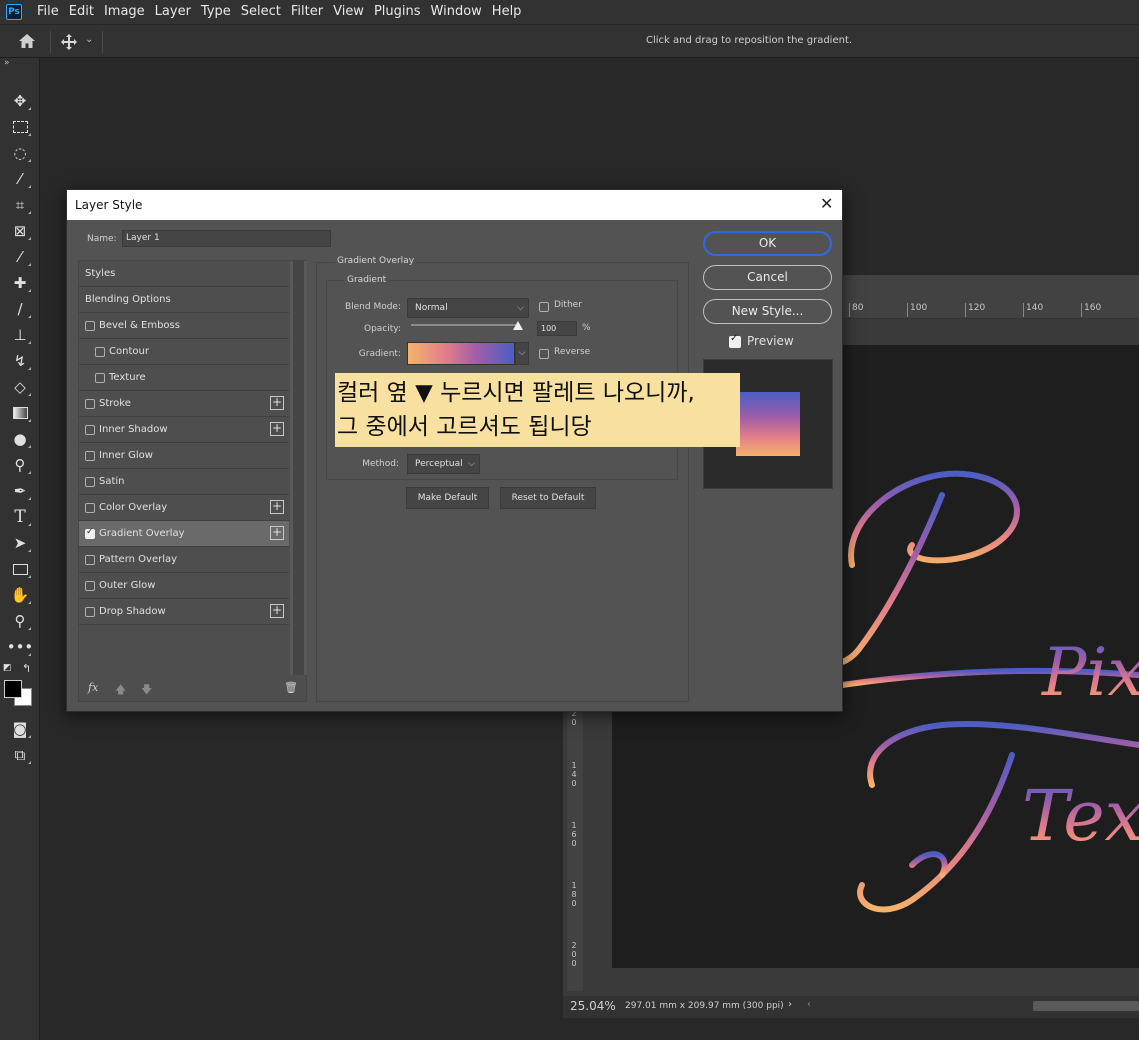  I want to click on panel-collapse-icon: », so click(7, 63).